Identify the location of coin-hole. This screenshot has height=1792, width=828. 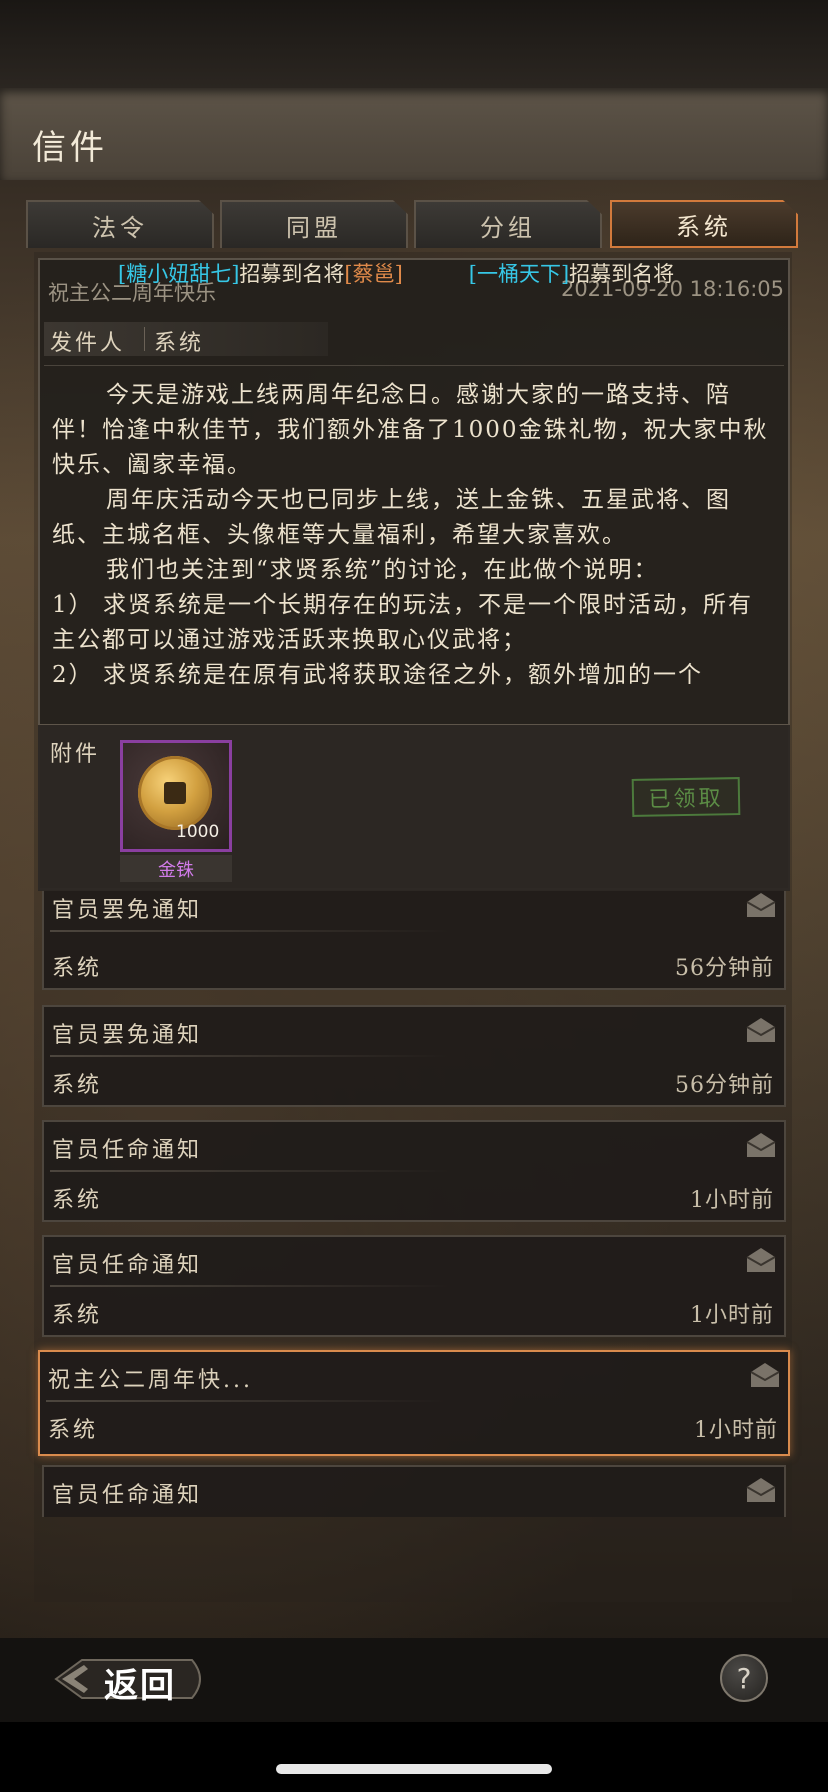
(175, 793).